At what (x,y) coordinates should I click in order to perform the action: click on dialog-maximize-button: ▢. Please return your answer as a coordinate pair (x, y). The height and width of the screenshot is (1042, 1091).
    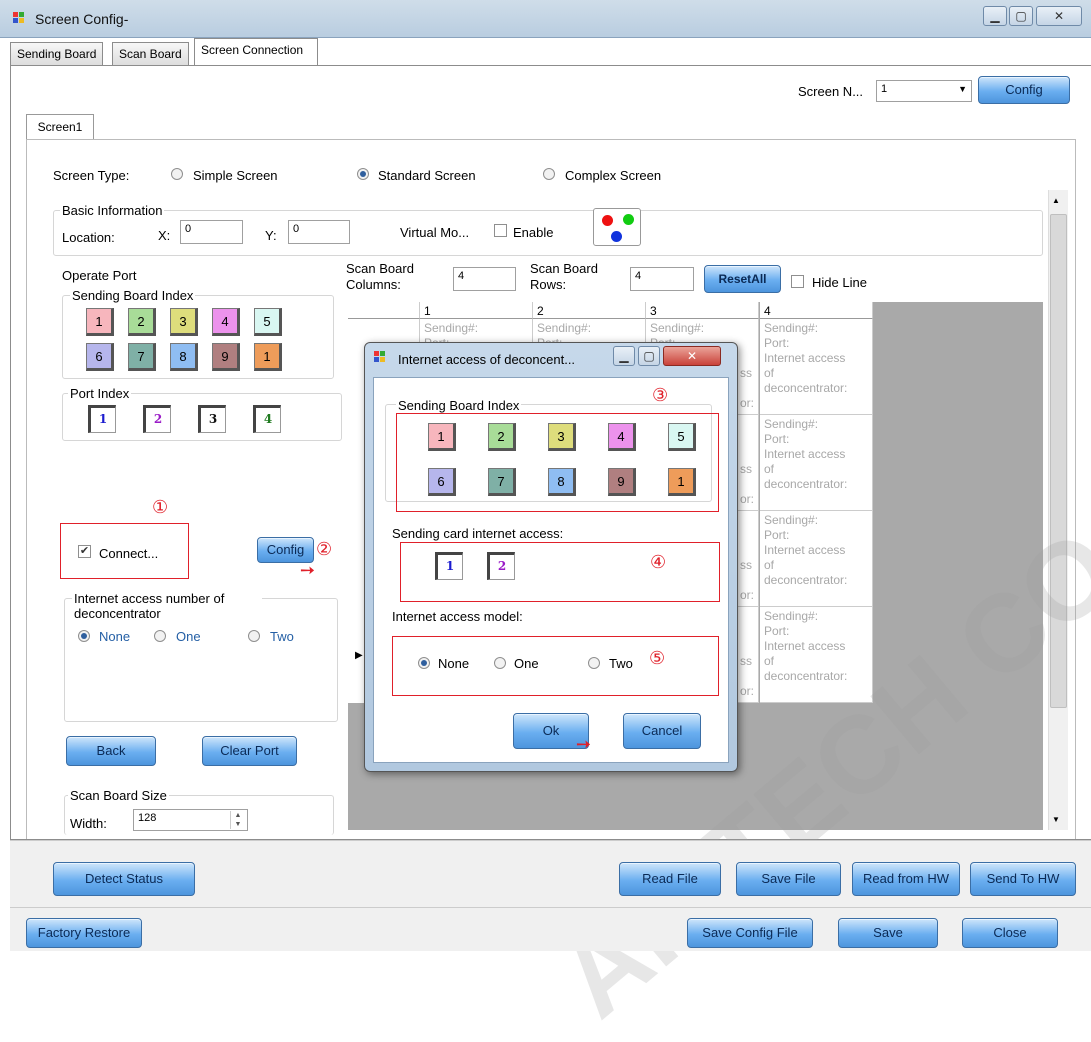
    Looking at the image, I should click on (649, 356).